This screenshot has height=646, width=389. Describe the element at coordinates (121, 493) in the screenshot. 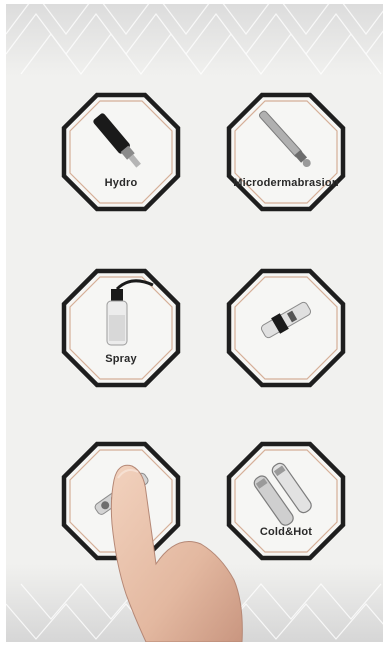

I see `bio-lift-handpiece-icon` at that location.